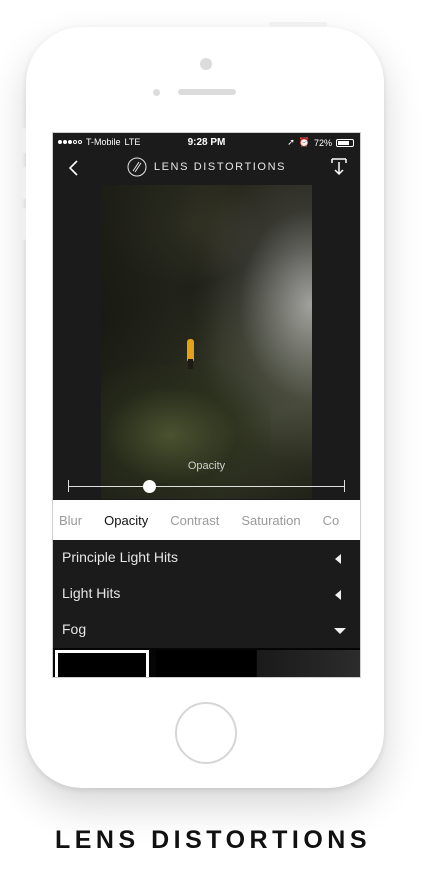 The height and width of the screenshot is (893, 426). What do you see at coordinates (345, 142) in the screenshot?
I see `battery-icon` at bounding box center [345, 142].